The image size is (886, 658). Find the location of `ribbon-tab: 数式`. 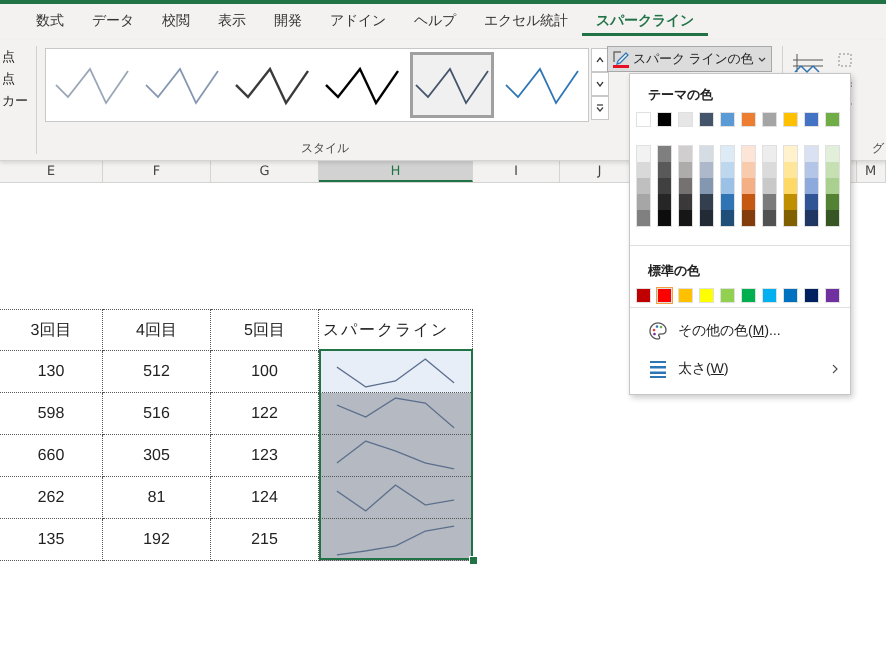

ribbon-tab: 数式 is located at coordinates (50, 22).